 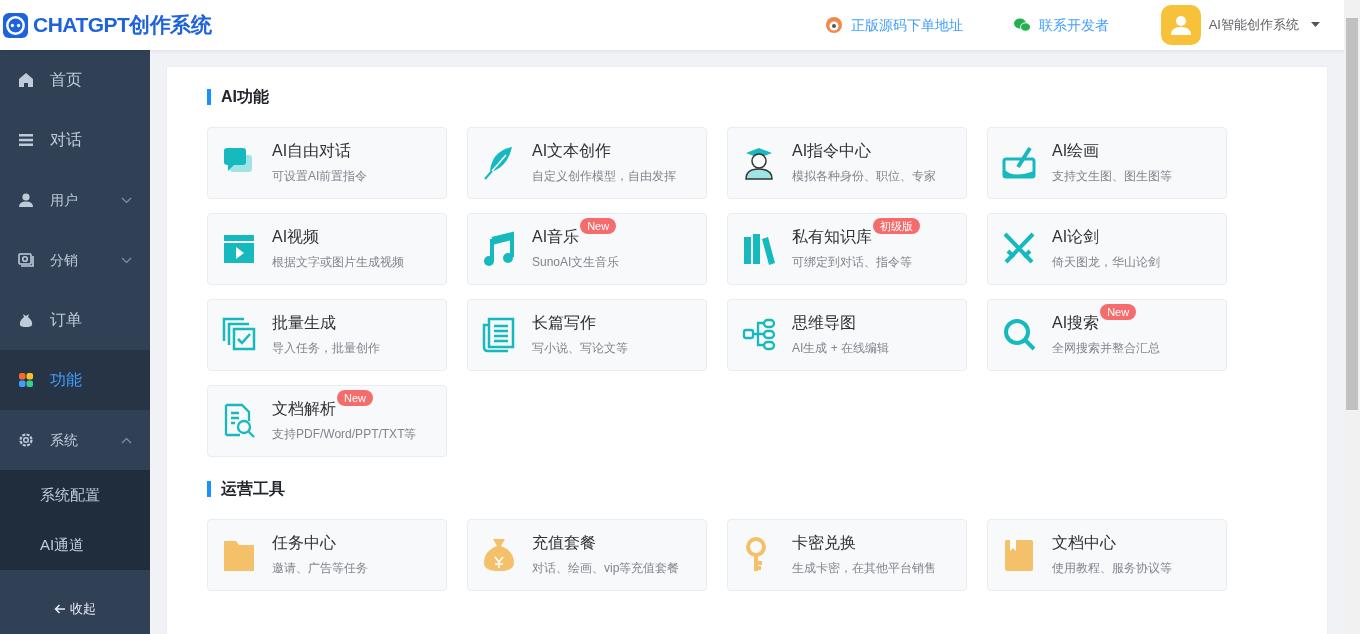 What do you see at coordinates (604, 176) in the screenshot?
I see `card-description: 自定义创作模型，自由发挥` at bounding box center [604, 176].